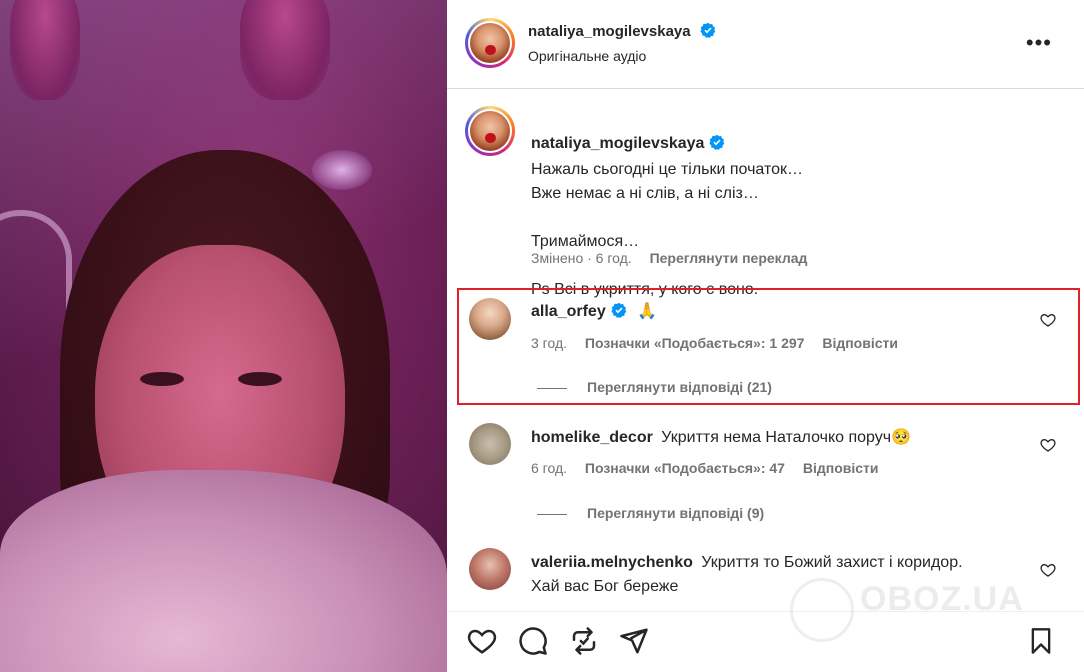 Image resolution: width=1084 pixels, height=672 pixels. Describe the element at coordinates (609, 31) in the screenshot. I see `author-username: nataliya_mogilevskaya` at that location.